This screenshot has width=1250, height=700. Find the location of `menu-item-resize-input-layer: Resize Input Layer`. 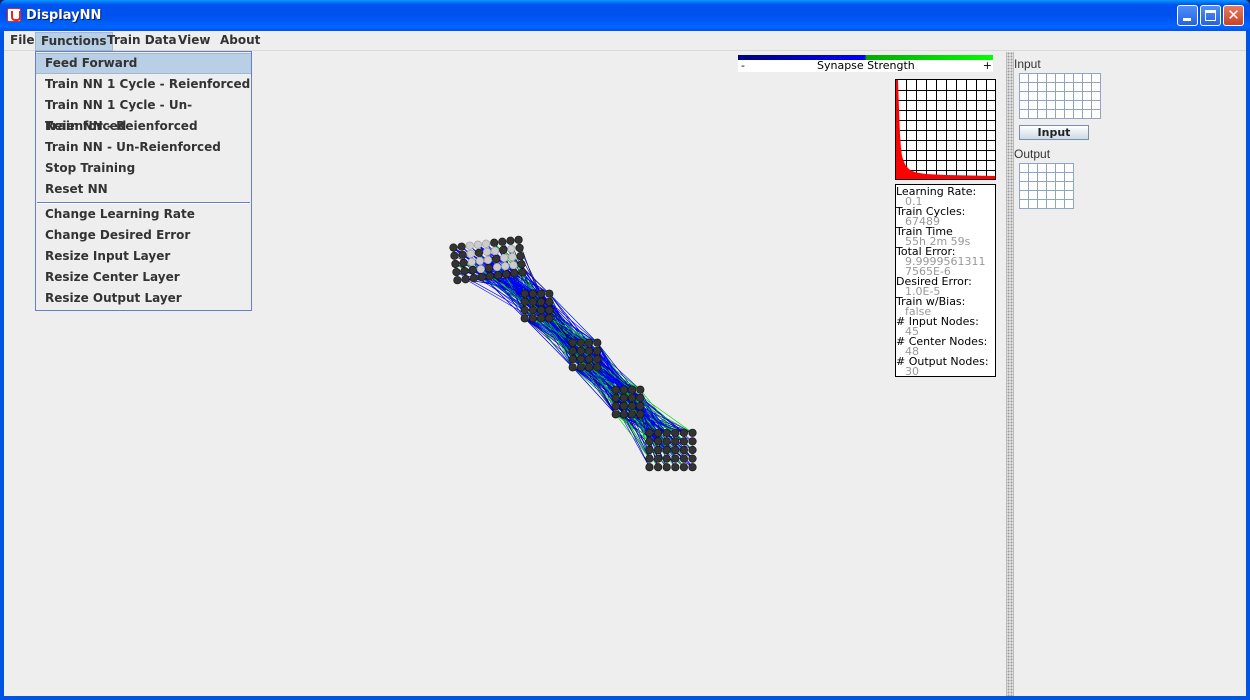

menu-item-resize-input-layer: Resize Input Layer is located at coordinates (143, 256).